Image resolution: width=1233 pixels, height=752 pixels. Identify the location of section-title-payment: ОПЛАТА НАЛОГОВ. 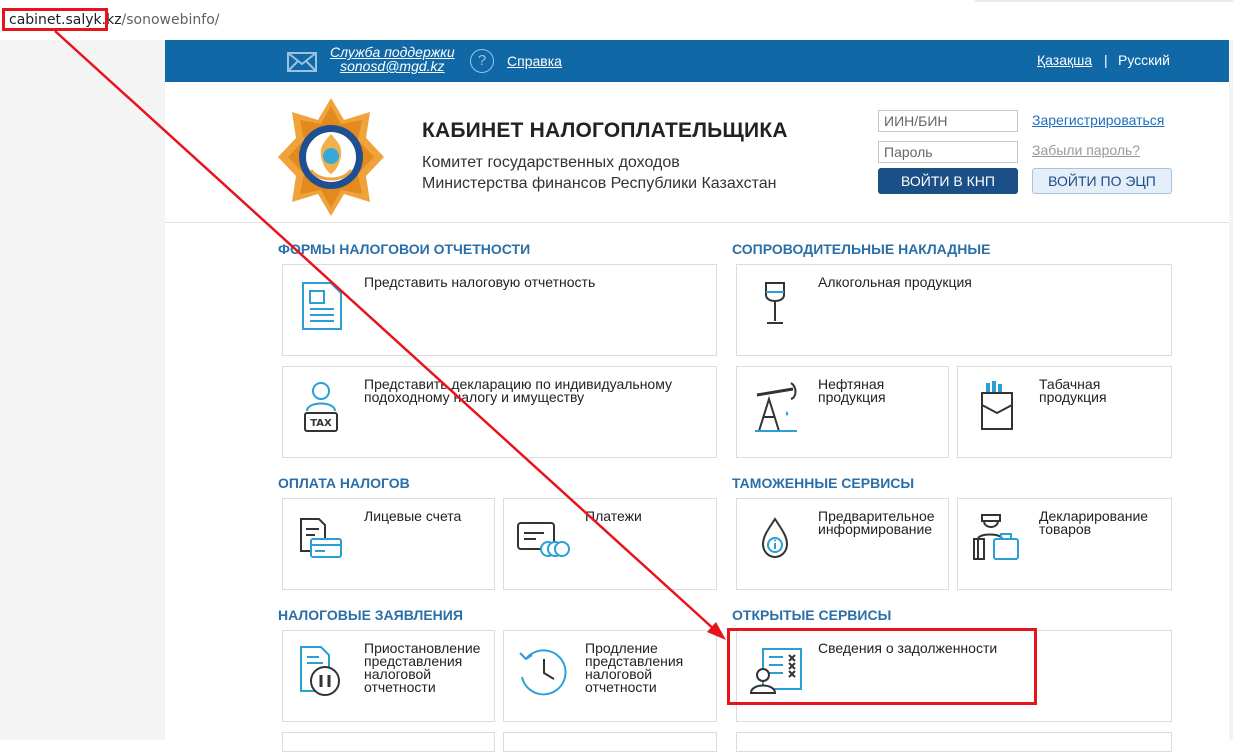
(344, 483).